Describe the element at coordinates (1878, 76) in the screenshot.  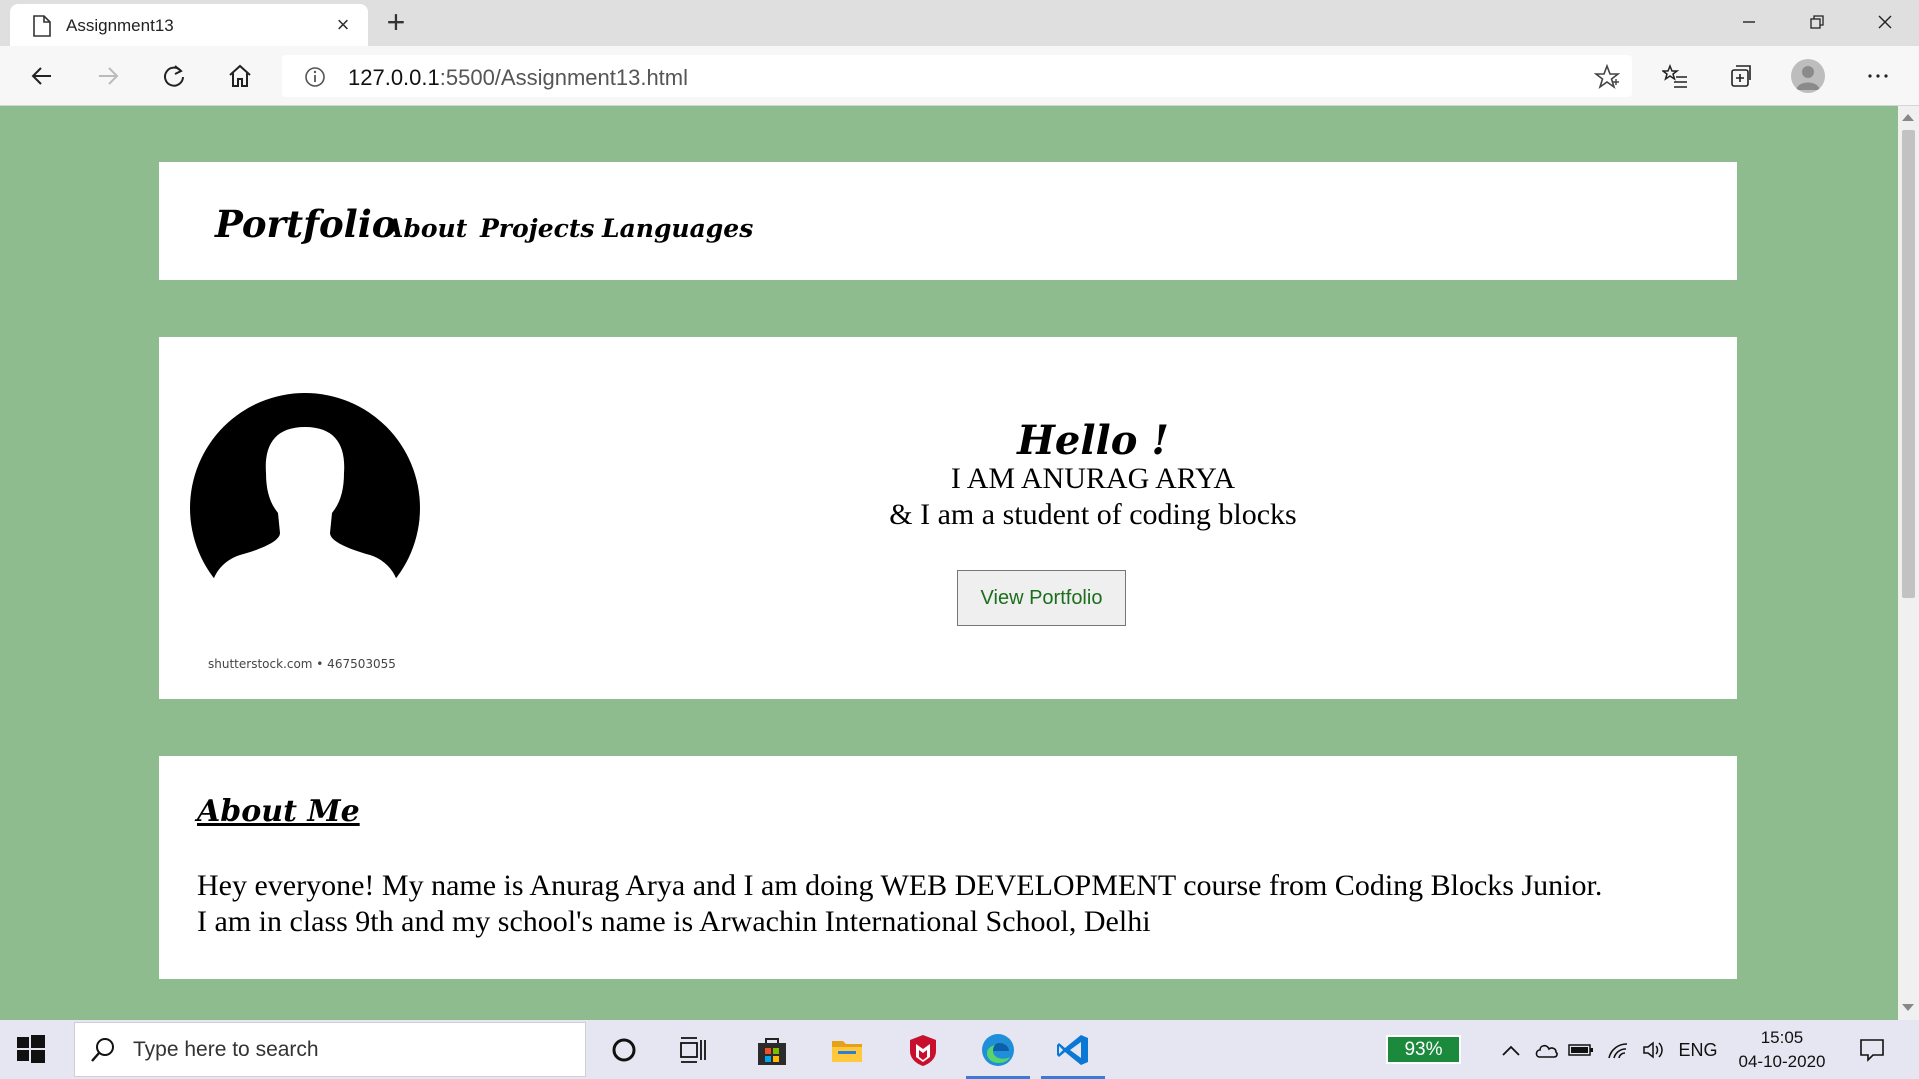
I see `more-options-icon` at that location.